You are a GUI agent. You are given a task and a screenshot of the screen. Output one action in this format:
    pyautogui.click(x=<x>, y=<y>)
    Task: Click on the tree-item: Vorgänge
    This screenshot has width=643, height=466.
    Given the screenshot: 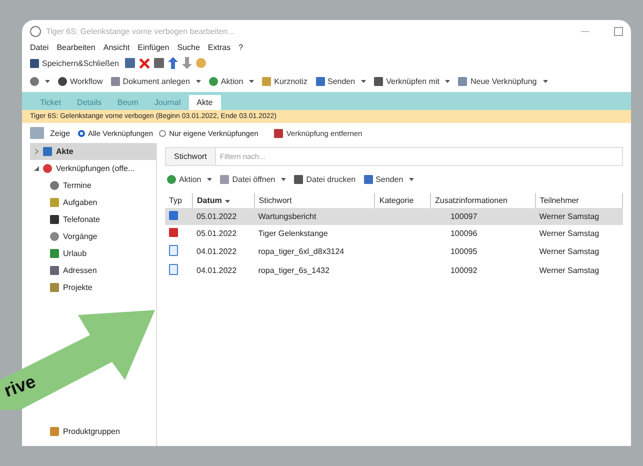 What is the action you would take?
    pyautogui.click(x=93, y=236)
    